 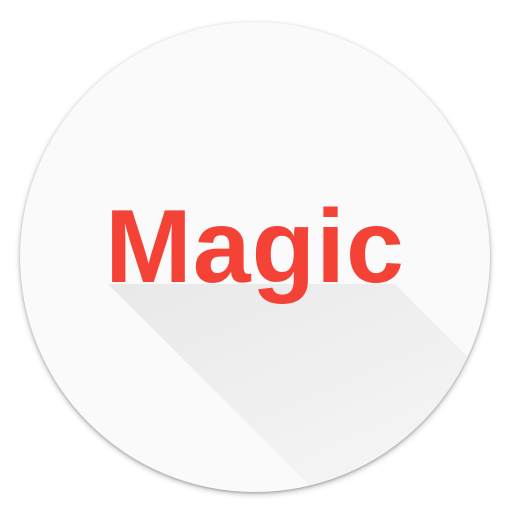 What do you see at coordinates (255, 247) in the screenshot?
I see `magic-wordmark: Magic` at bounding box center [255, 247].